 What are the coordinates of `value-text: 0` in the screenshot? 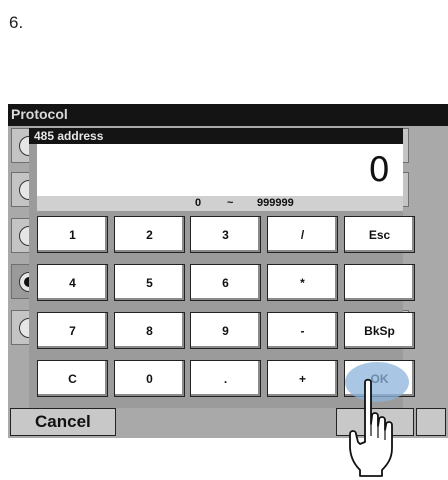 It's located at (379, 170).